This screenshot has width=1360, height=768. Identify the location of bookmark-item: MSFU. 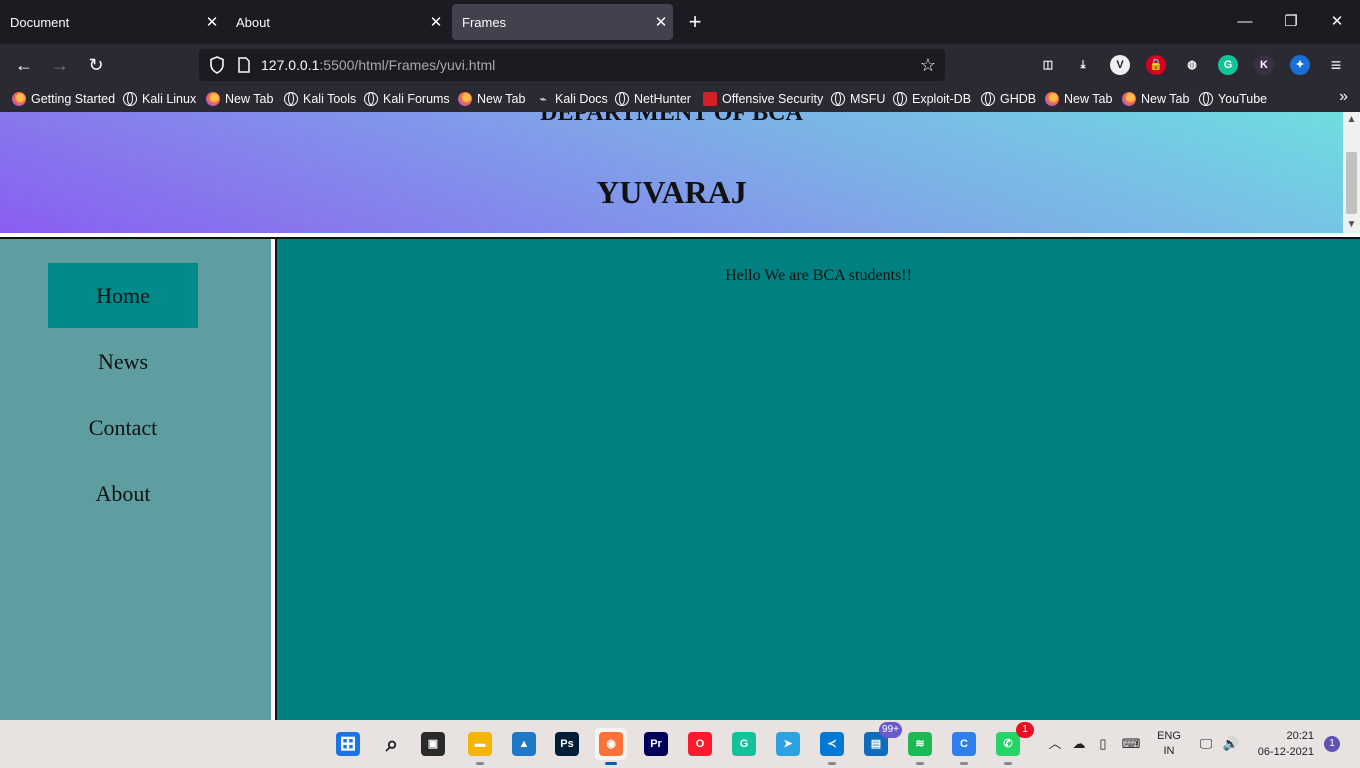
(858, 99).